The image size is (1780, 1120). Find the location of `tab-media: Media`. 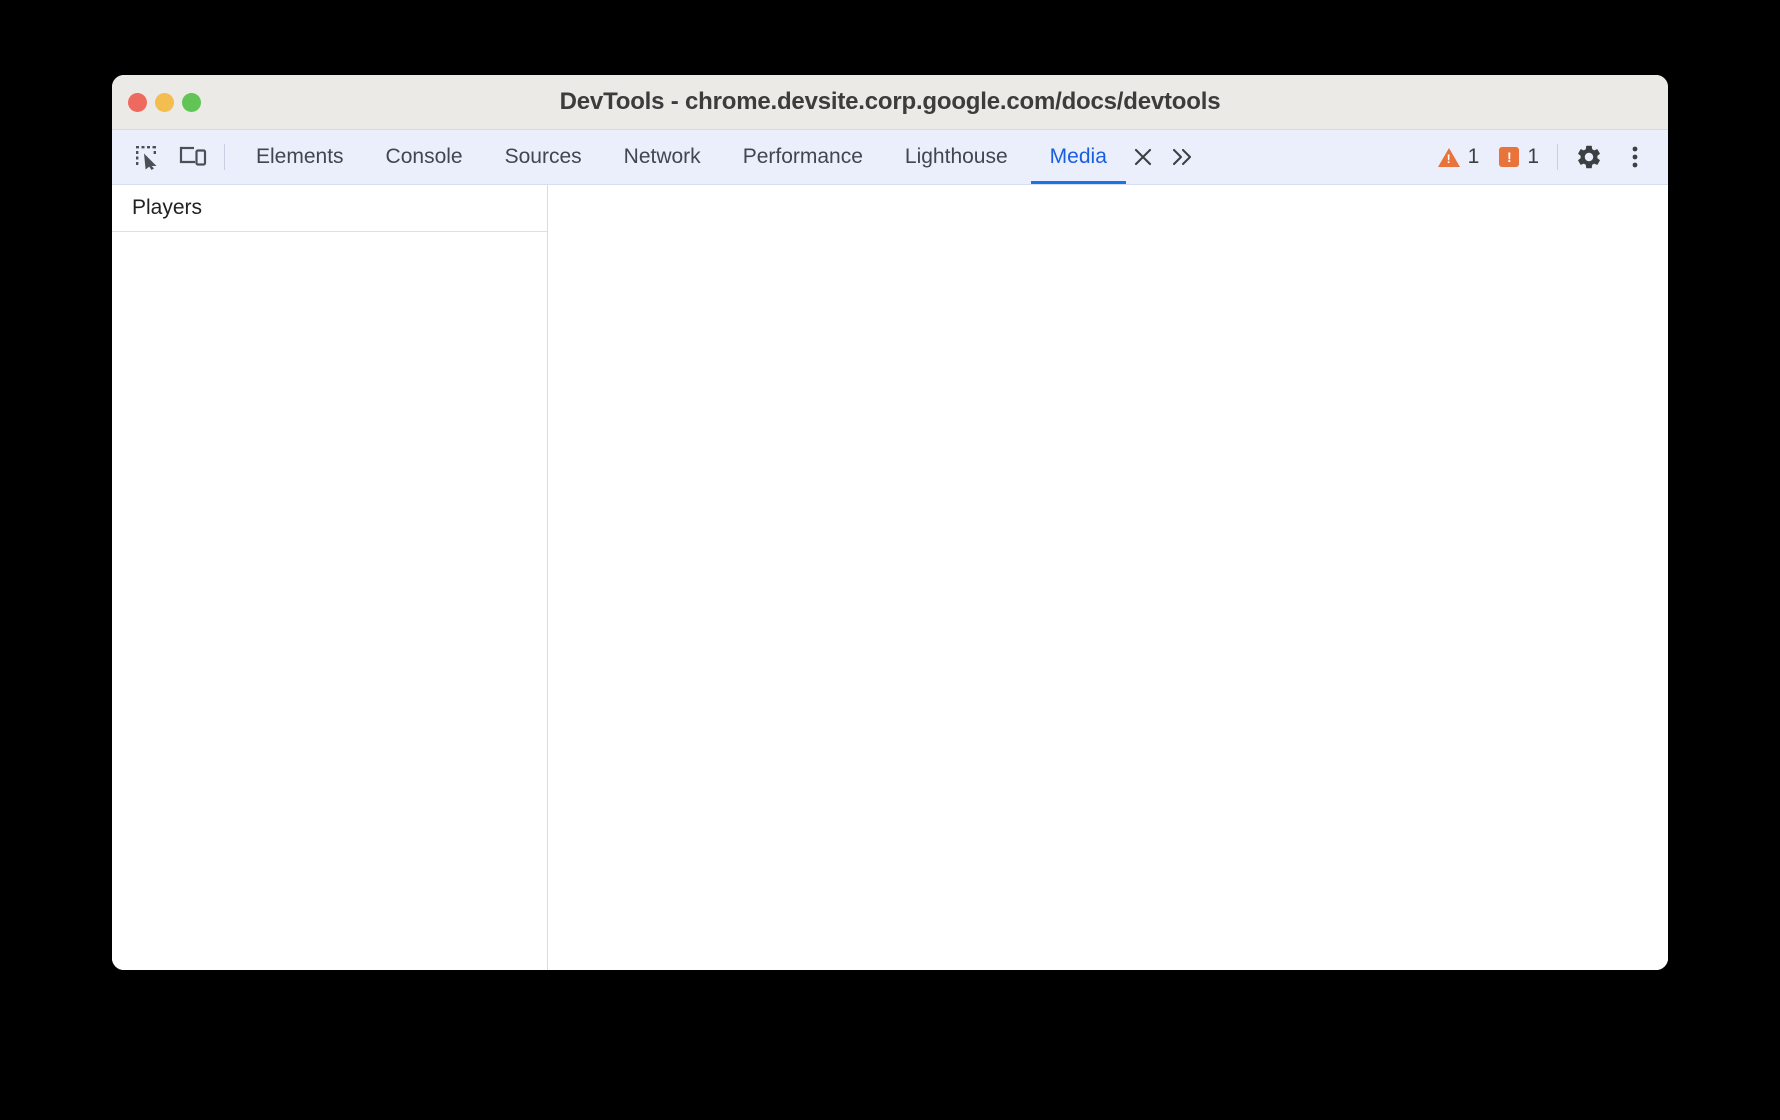

tab-media: Media is located at coordinates (1078, 157).